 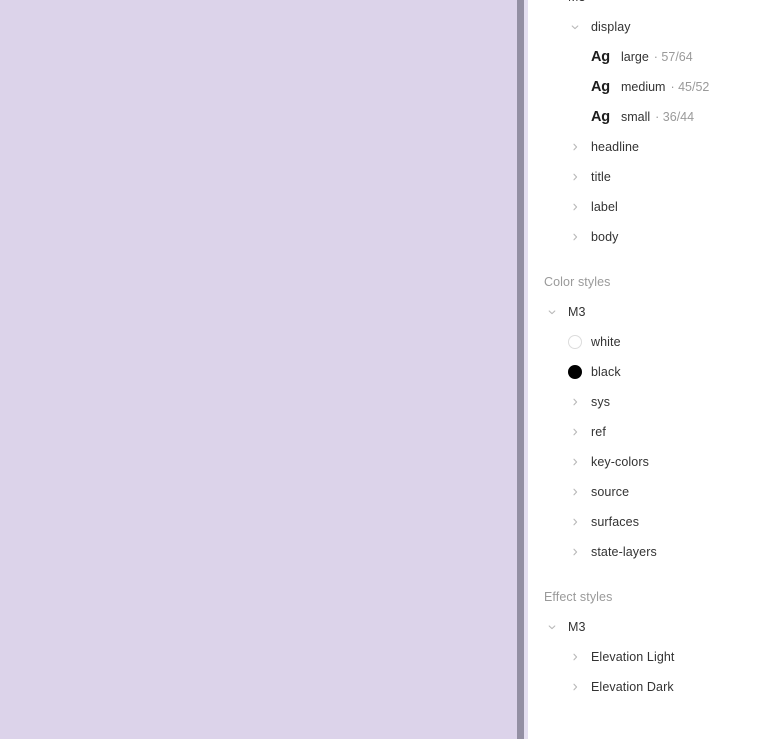 What do you see at coordinates (647, 27) in the screenshot?
I see `tree-item-display: display` at bounding box center [647, 27].